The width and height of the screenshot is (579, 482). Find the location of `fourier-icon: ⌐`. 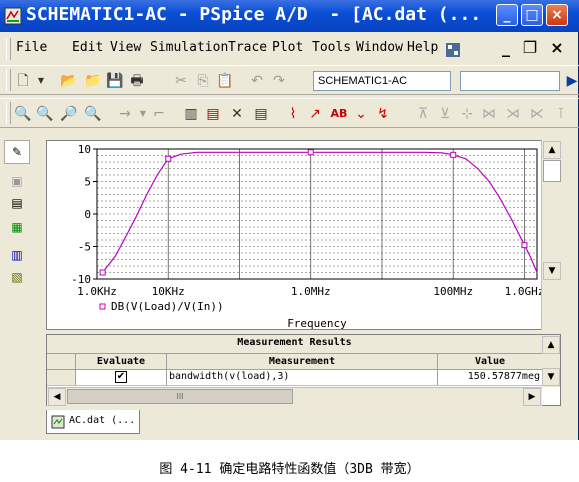

fourier-icon: ⌐ is located at coordinates (159, 114).